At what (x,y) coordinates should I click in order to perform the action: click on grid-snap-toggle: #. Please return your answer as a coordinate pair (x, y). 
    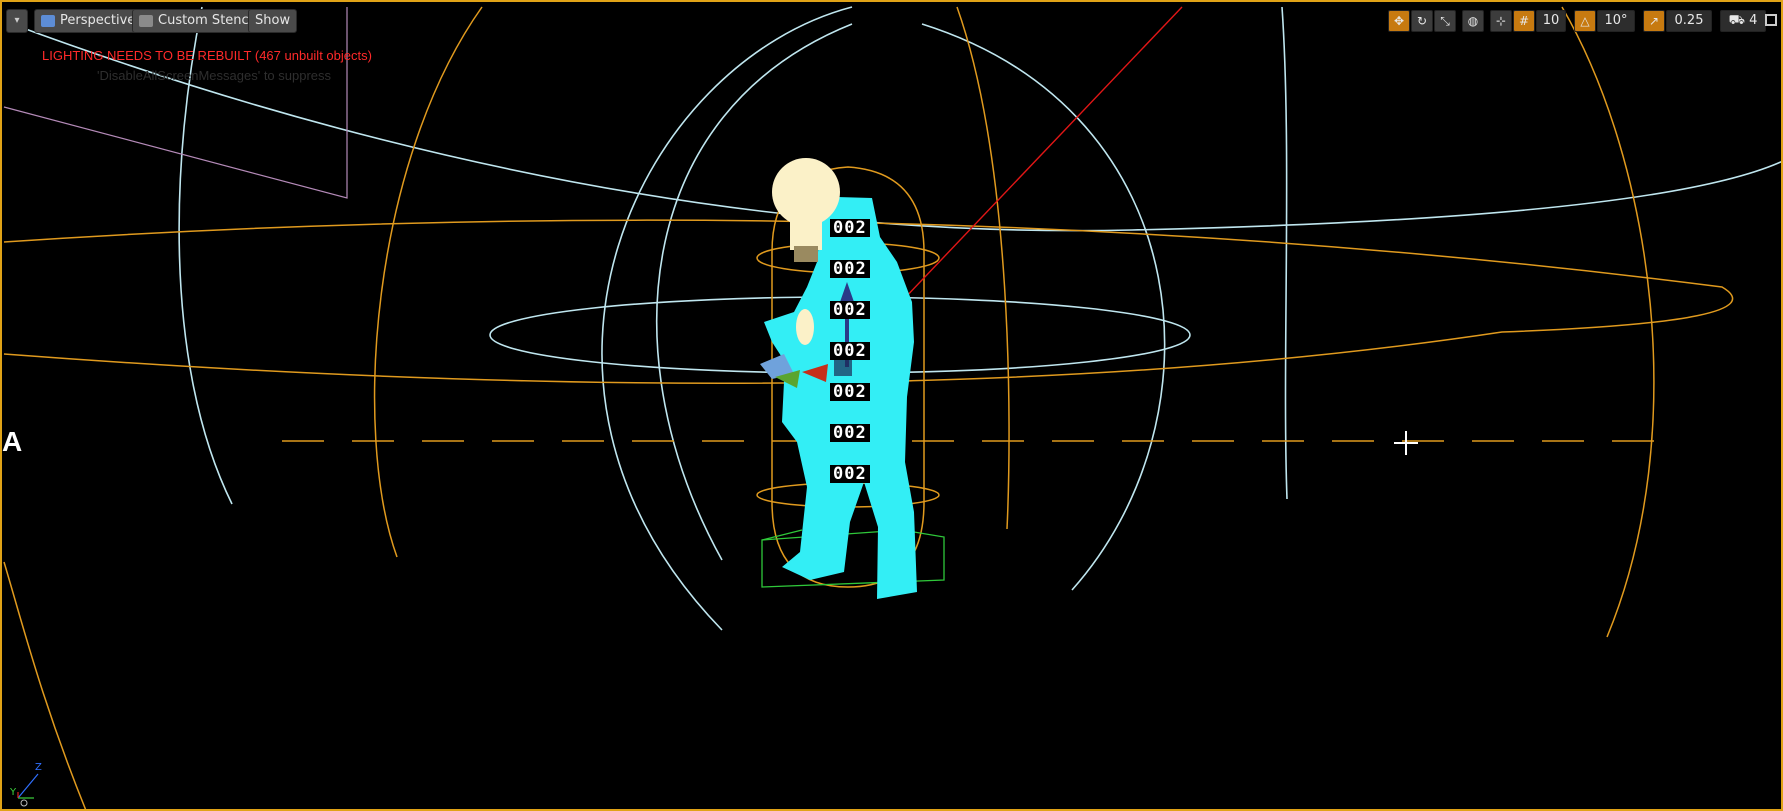
    Looking at the image, I should click on (1524, 21).